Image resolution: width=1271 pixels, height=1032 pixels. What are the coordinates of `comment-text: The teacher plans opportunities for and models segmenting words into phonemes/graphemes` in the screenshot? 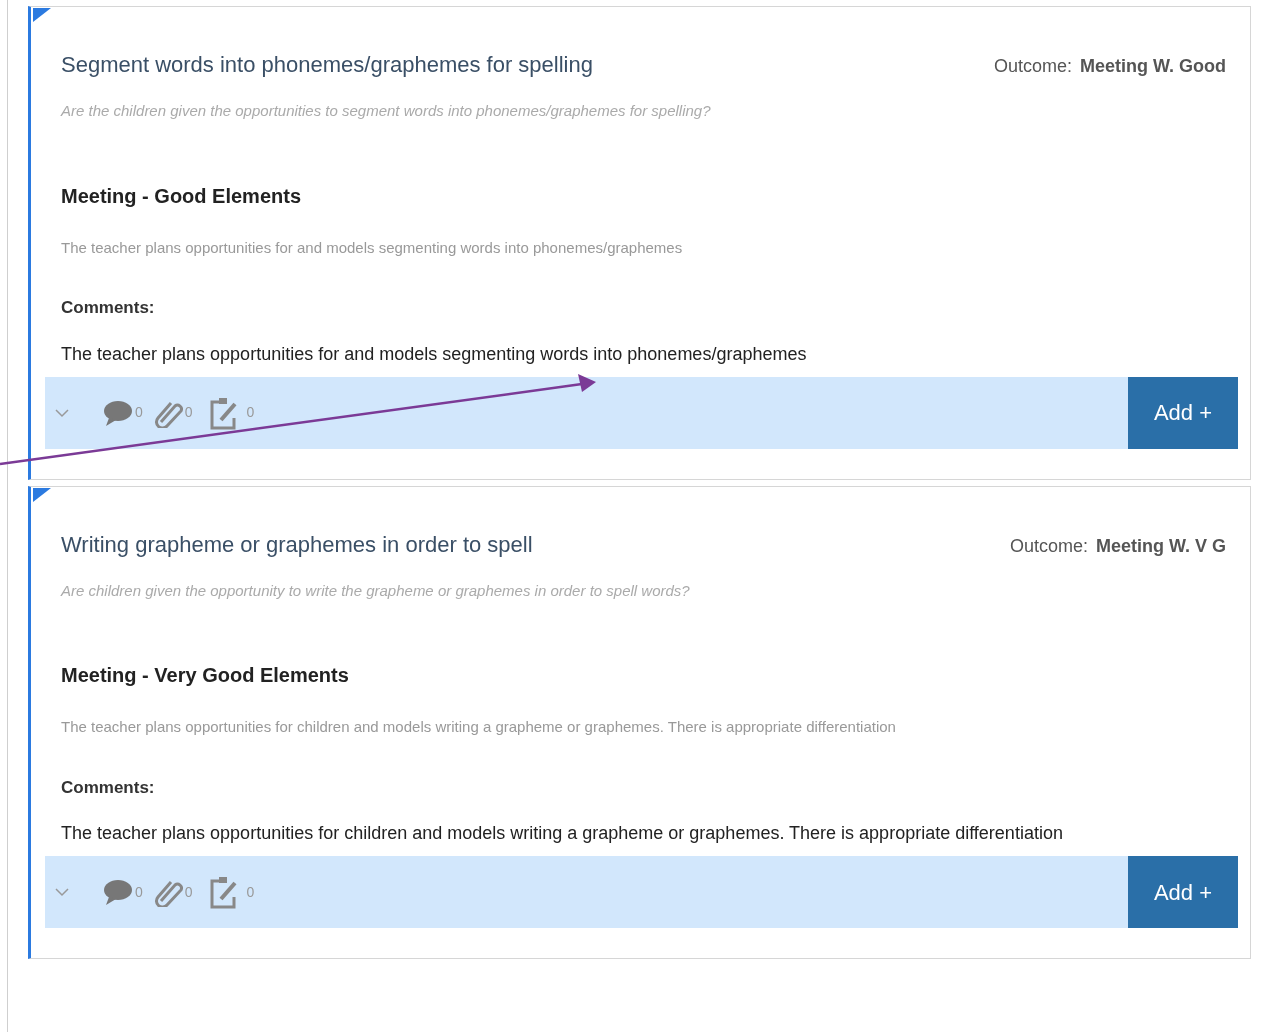 It's located at (434, 354).